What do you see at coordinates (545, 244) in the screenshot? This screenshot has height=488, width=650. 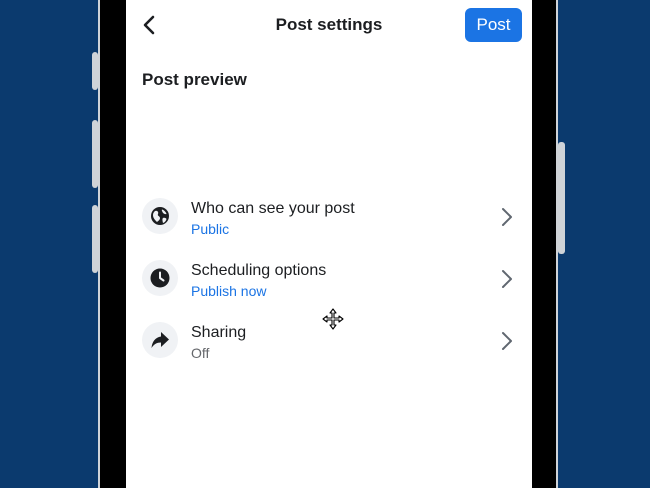 I see `phone-bezel-right` at bounding box center [545, 244].